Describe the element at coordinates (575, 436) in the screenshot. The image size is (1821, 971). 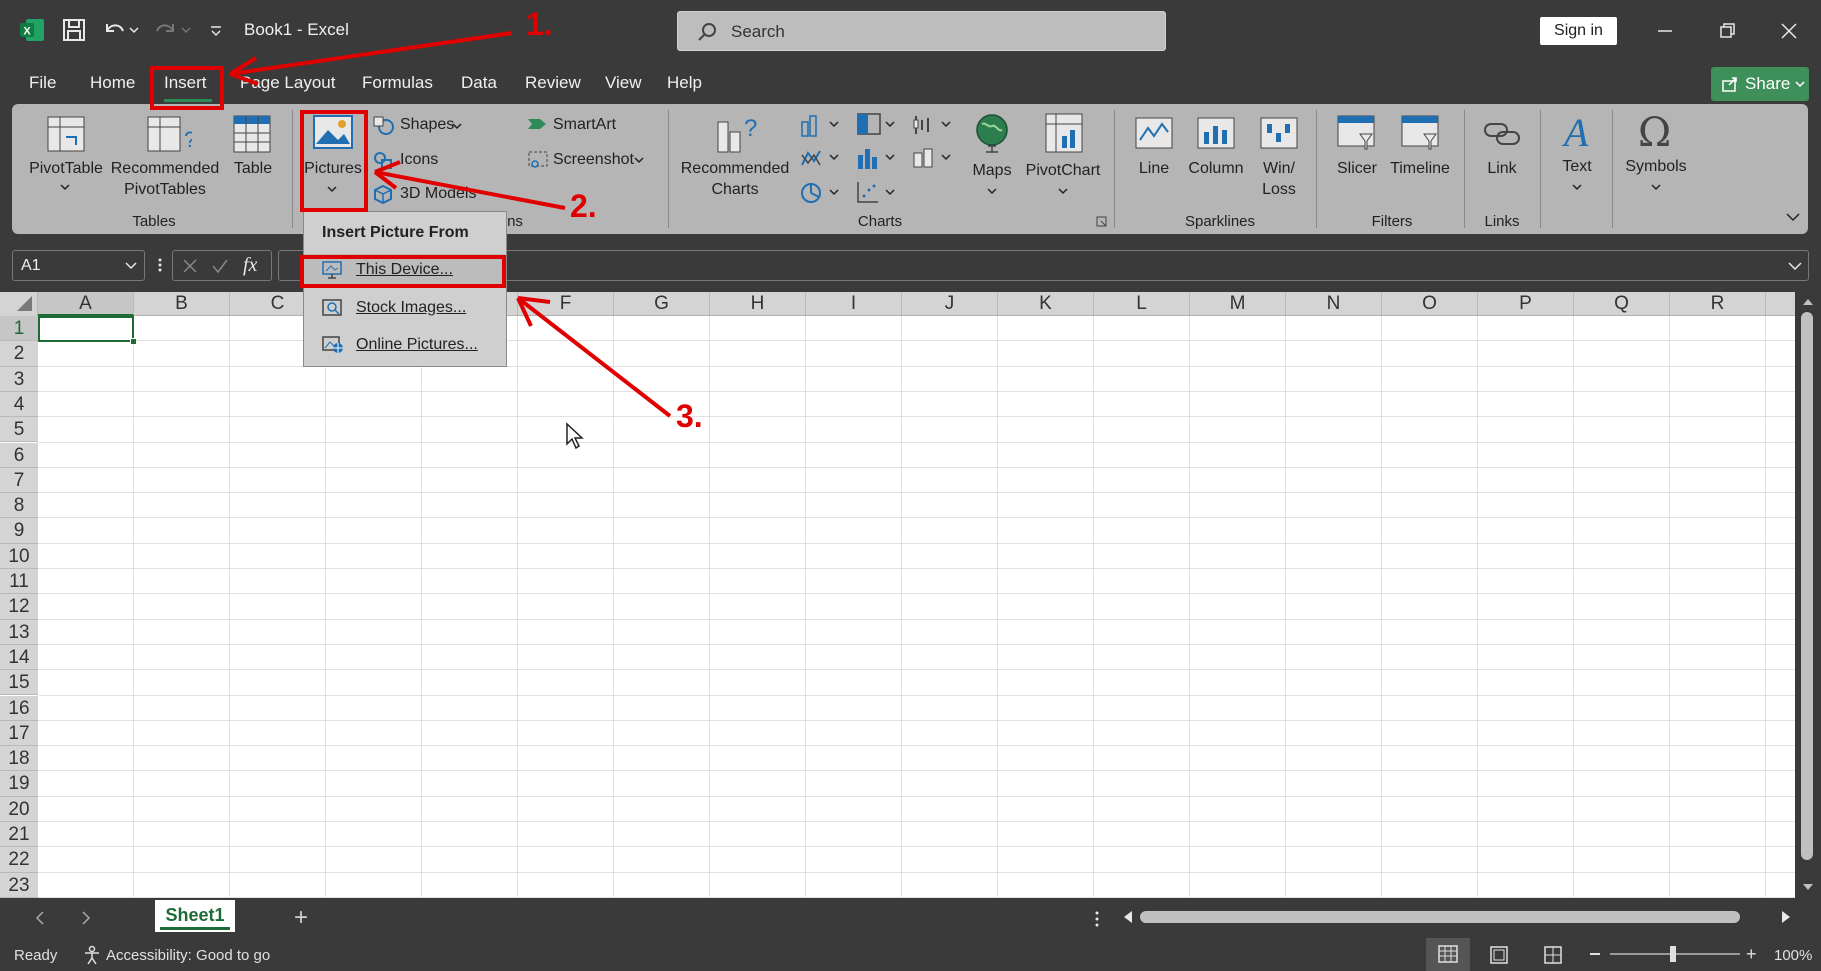
I see `mouse-cursor-icon` at that location.